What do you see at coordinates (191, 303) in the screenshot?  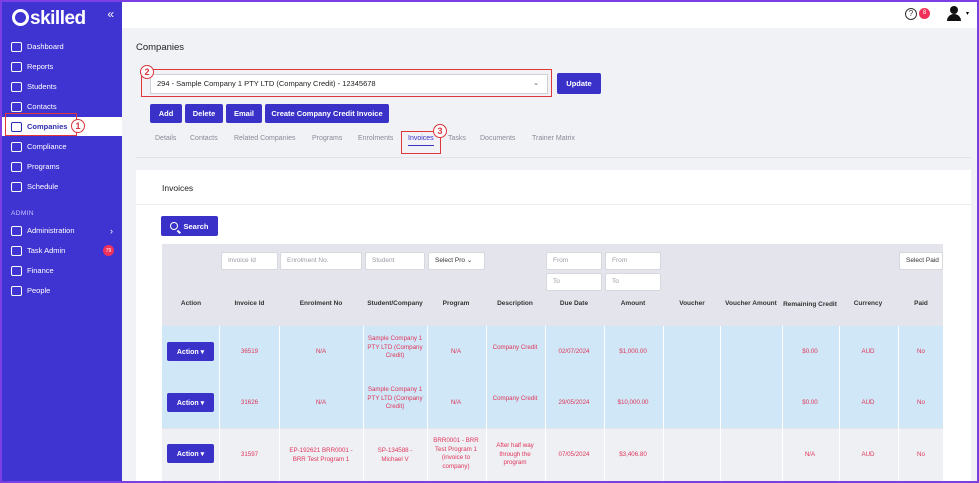 I see `col-action: Action` at bounding box center [191, 303].